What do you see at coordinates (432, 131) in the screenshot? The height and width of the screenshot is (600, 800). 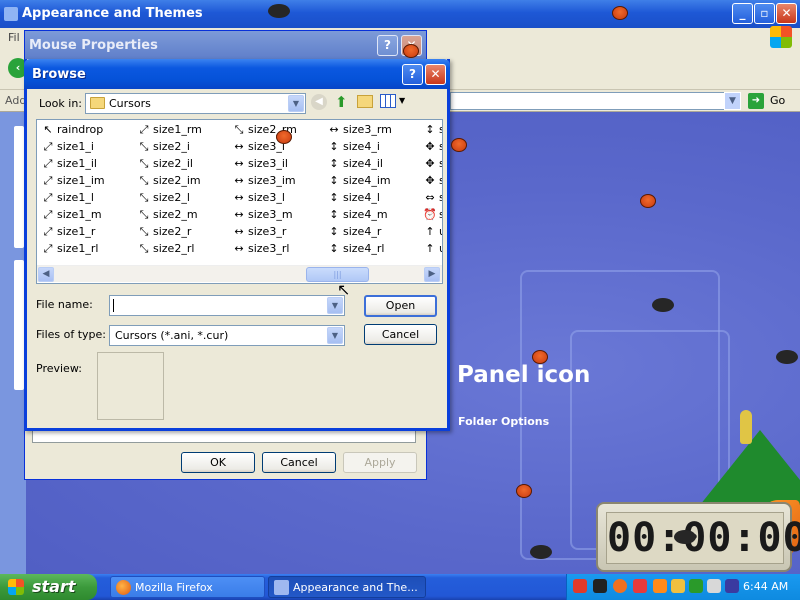 I see `list-item: ↕s` at bounding box center [432, 131].